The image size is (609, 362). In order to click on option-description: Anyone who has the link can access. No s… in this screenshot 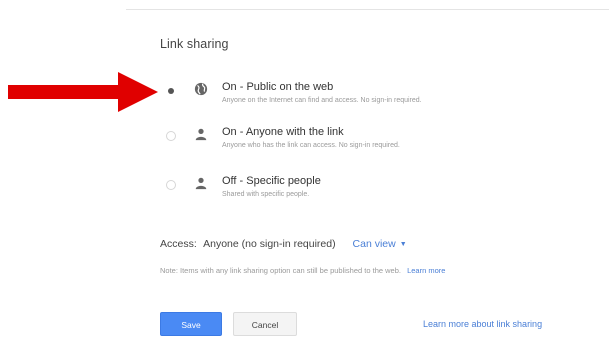, I will do `click(311, 145)`.